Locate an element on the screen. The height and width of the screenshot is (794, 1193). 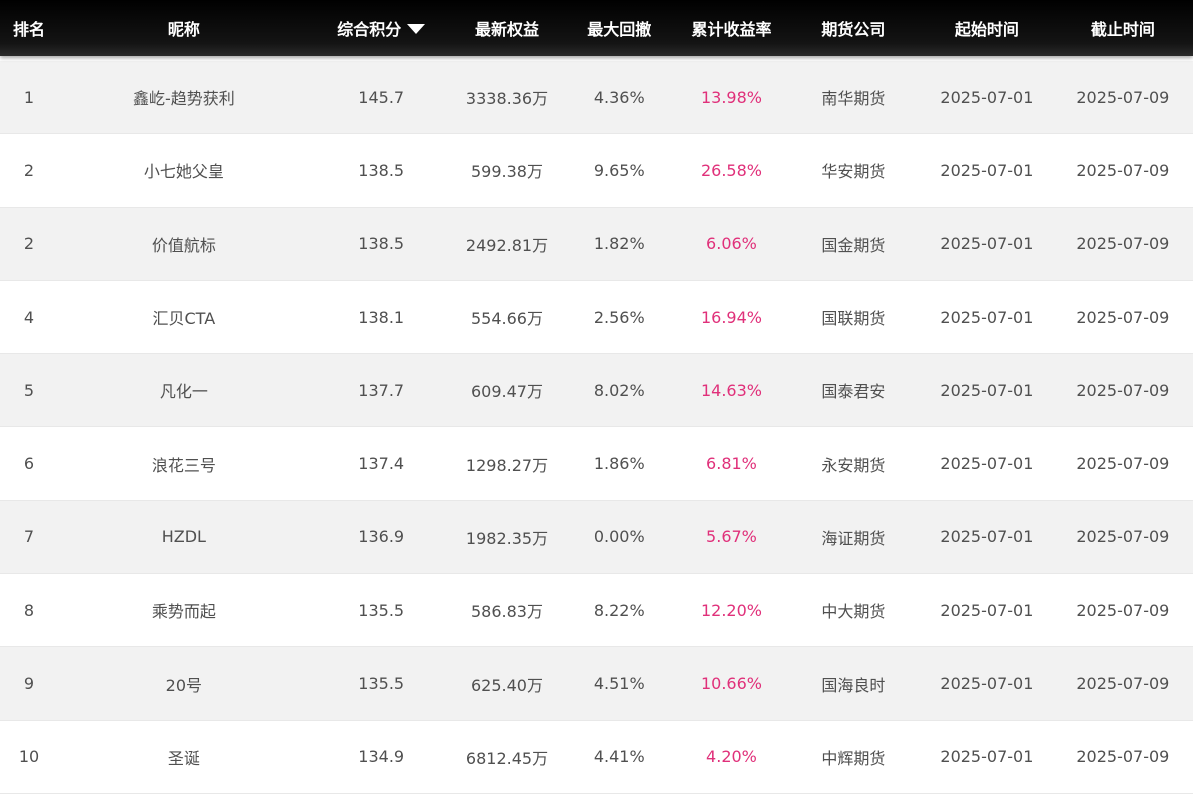
header-score-sort: 综合积分 is located at coordinates (381, 28).